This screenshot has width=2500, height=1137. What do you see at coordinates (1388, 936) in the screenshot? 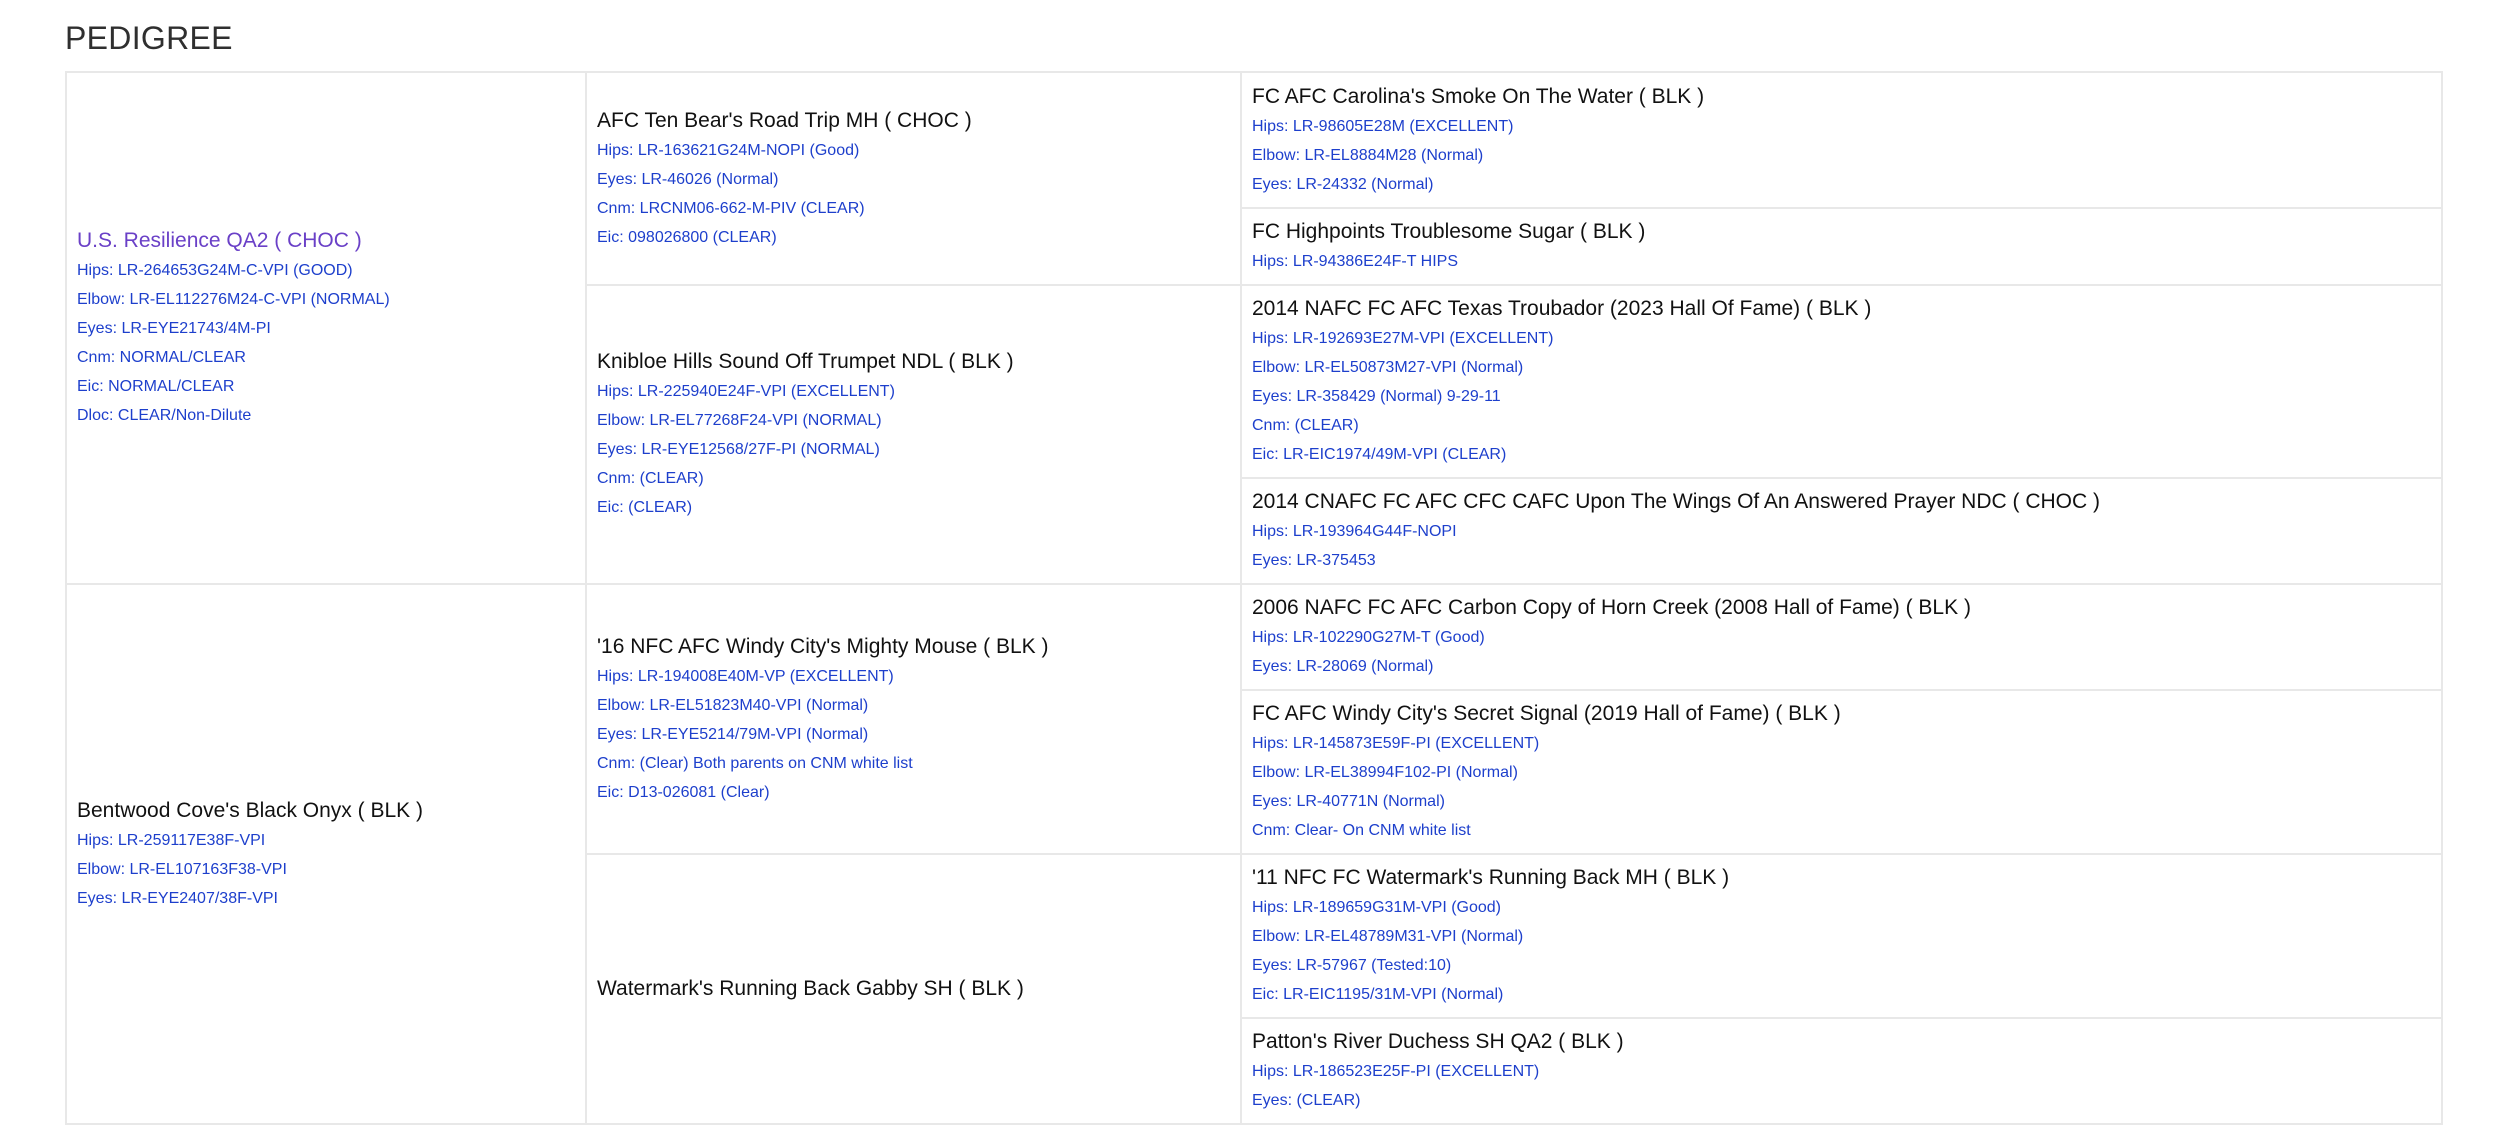
I see `dam-dam-sire-detail: Elbow: LR-EL48789M31-VPI (Normal)` at bounding box center [1388, 936].